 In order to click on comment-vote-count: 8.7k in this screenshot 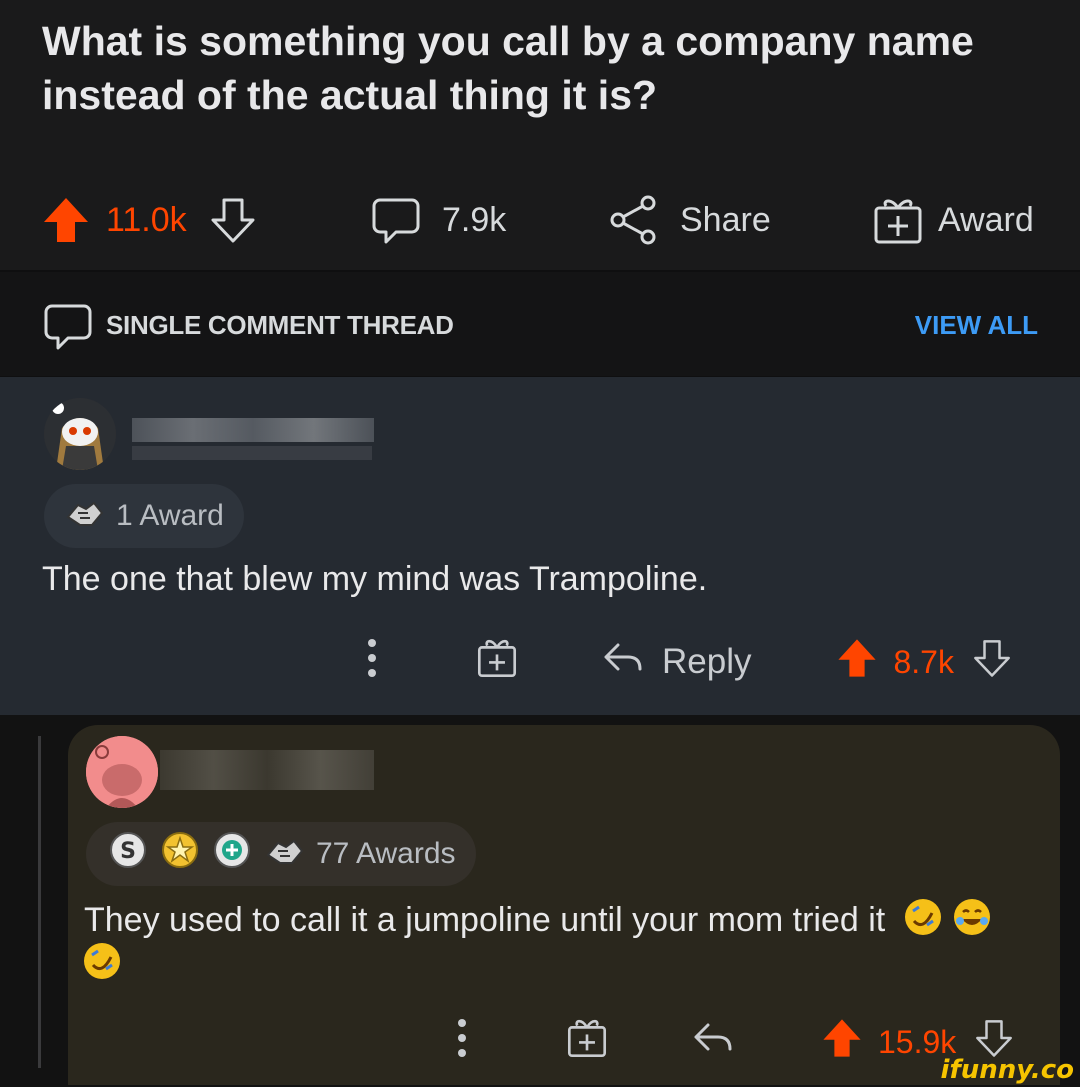, I will do `click(923, 661)`.